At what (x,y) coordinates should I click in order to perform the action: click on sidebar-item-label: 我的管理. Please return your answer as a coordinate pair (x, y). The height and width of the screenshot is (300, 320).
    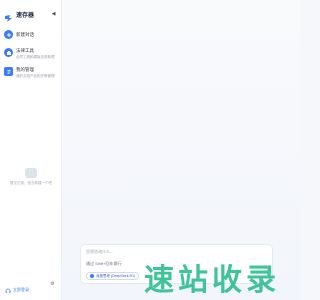
    Looking at the image, I should click on (25, 69).